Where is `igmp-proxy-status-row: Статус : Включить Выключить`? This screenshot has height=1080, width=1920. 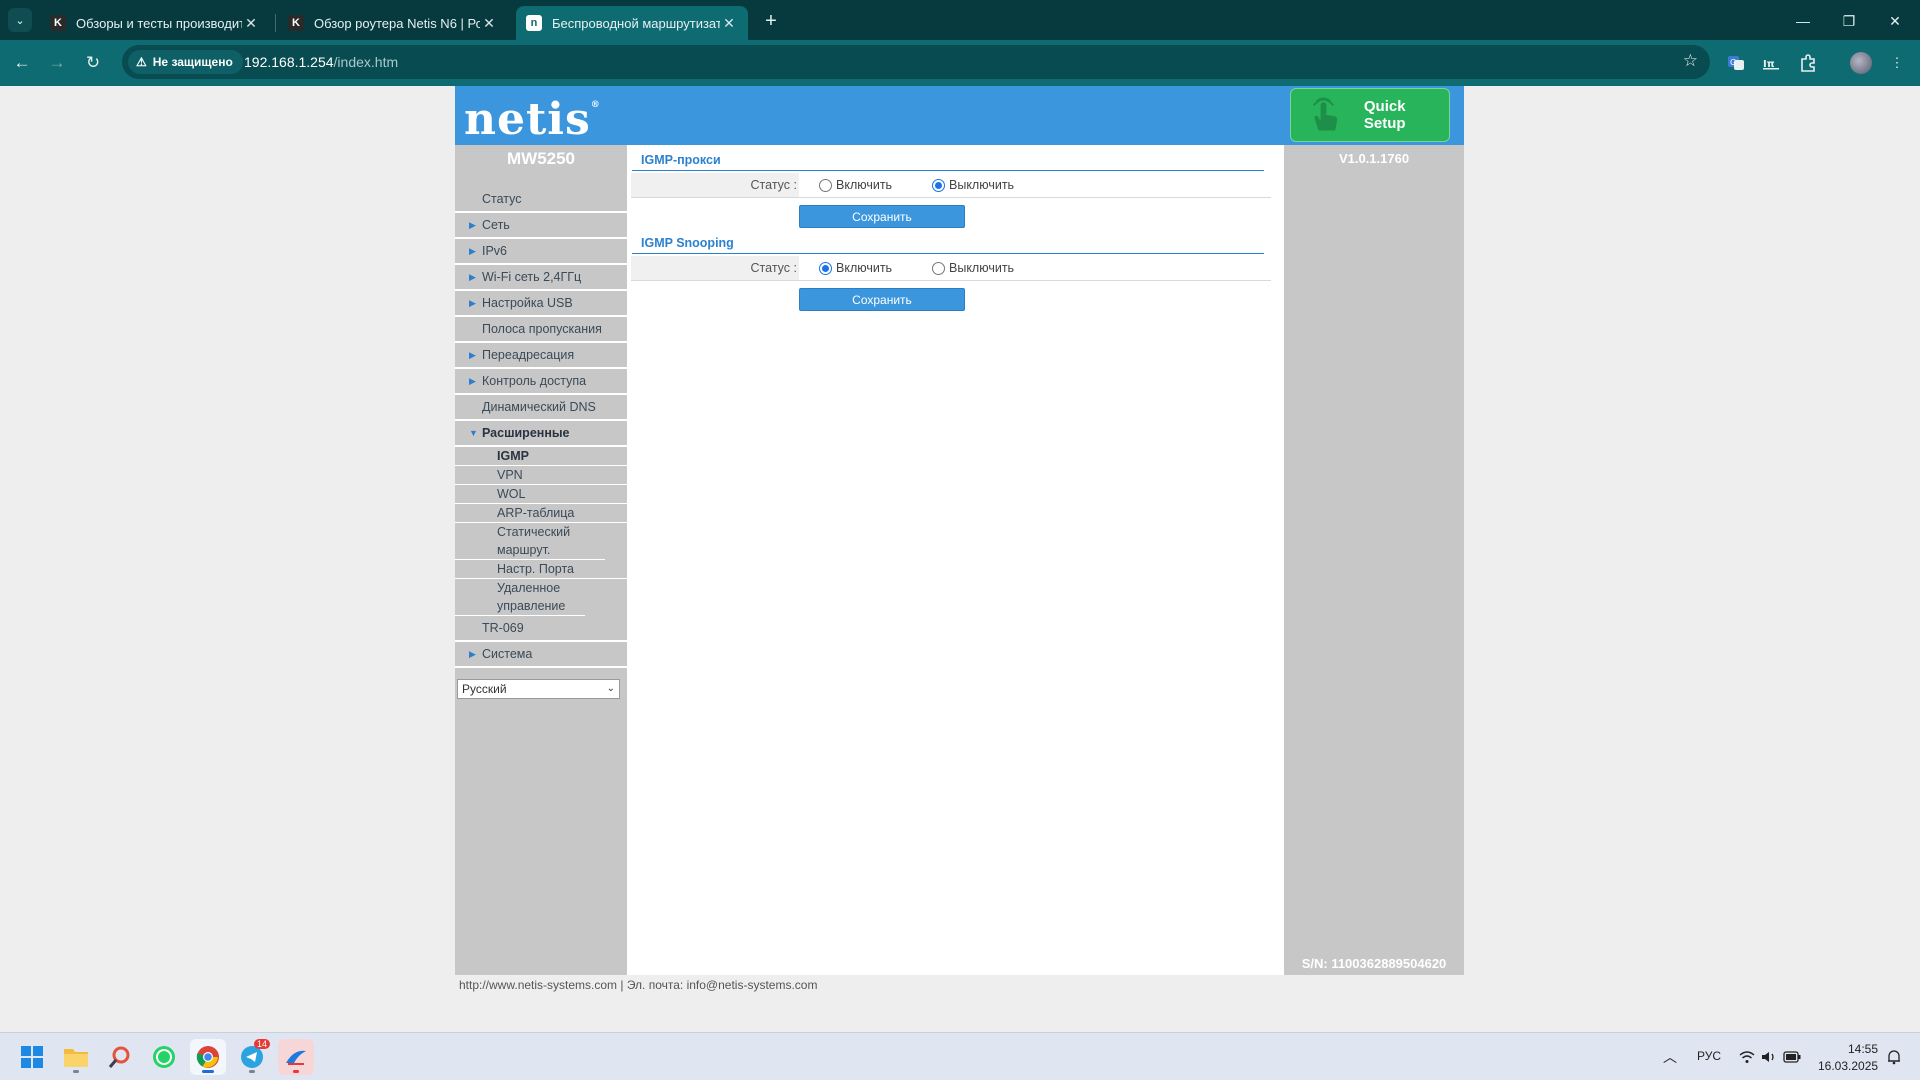 igmp-proxy-status-row: Статус : Включить Выключить is located at coordinates (951, 185).